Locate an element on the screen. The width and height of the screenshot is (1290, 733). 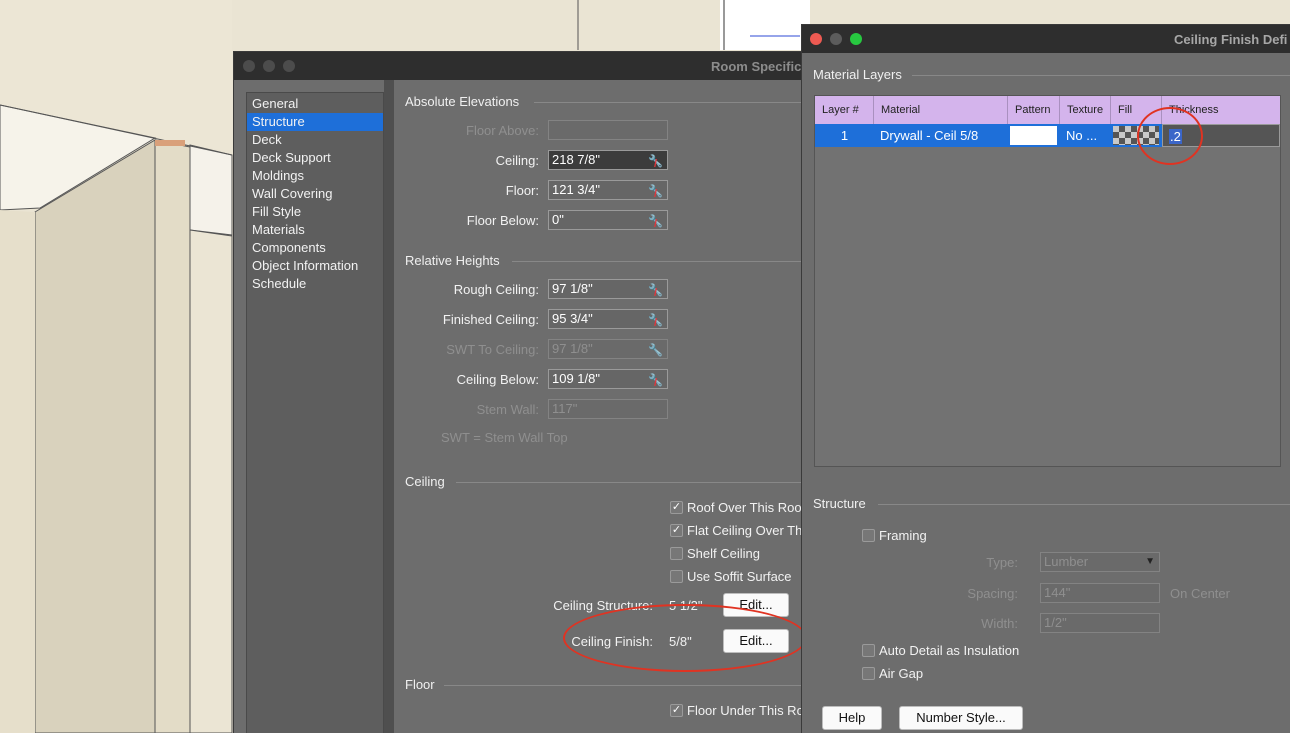
structure-heading: Structure is located at coordinates (839, 503).